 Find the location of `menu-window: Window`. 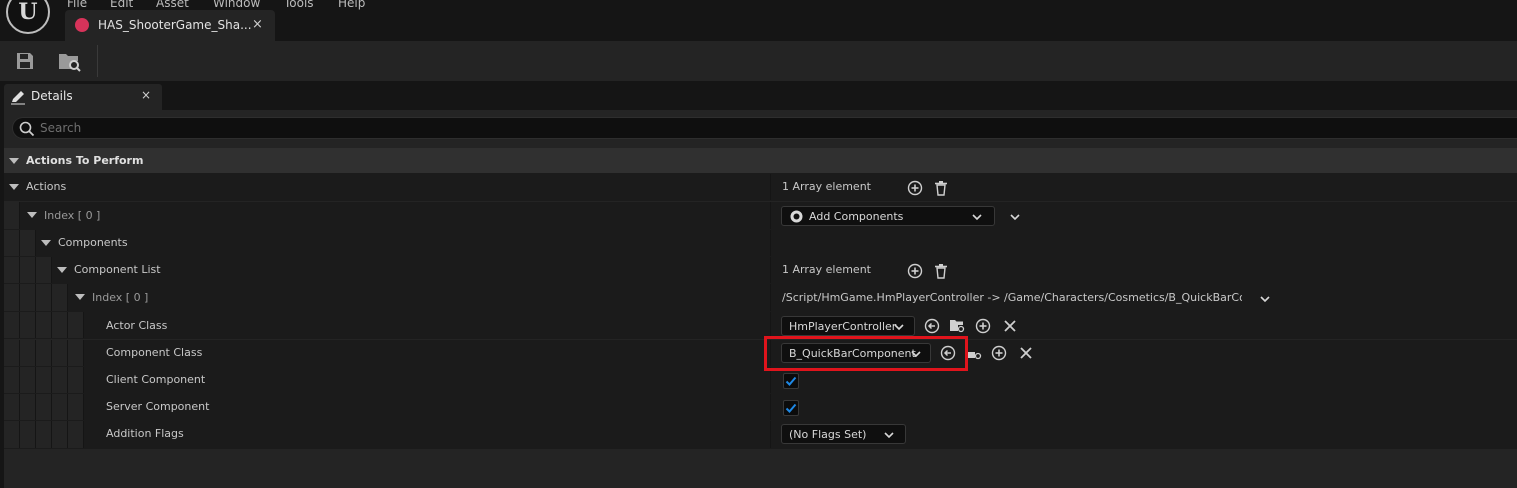

menu-window: Window is located at coordinates (236, 5).